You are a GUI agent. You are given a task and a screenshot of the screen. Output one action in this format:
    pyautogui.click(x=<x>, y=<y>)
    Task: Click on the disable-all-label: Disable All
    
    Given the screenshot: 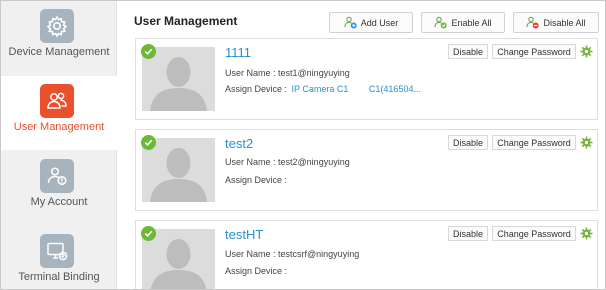 What is the action you would take?
    pyautogui.click(x=564, y=22)
    